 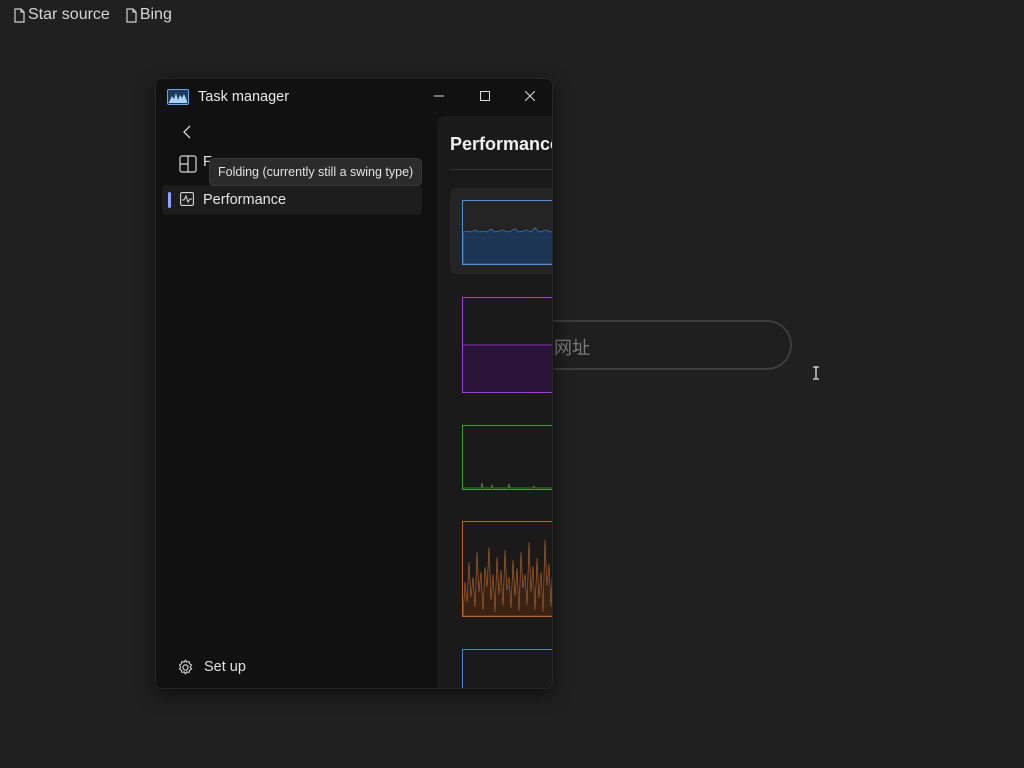 I want to click on disk-graph, so click(x=507, y=457).